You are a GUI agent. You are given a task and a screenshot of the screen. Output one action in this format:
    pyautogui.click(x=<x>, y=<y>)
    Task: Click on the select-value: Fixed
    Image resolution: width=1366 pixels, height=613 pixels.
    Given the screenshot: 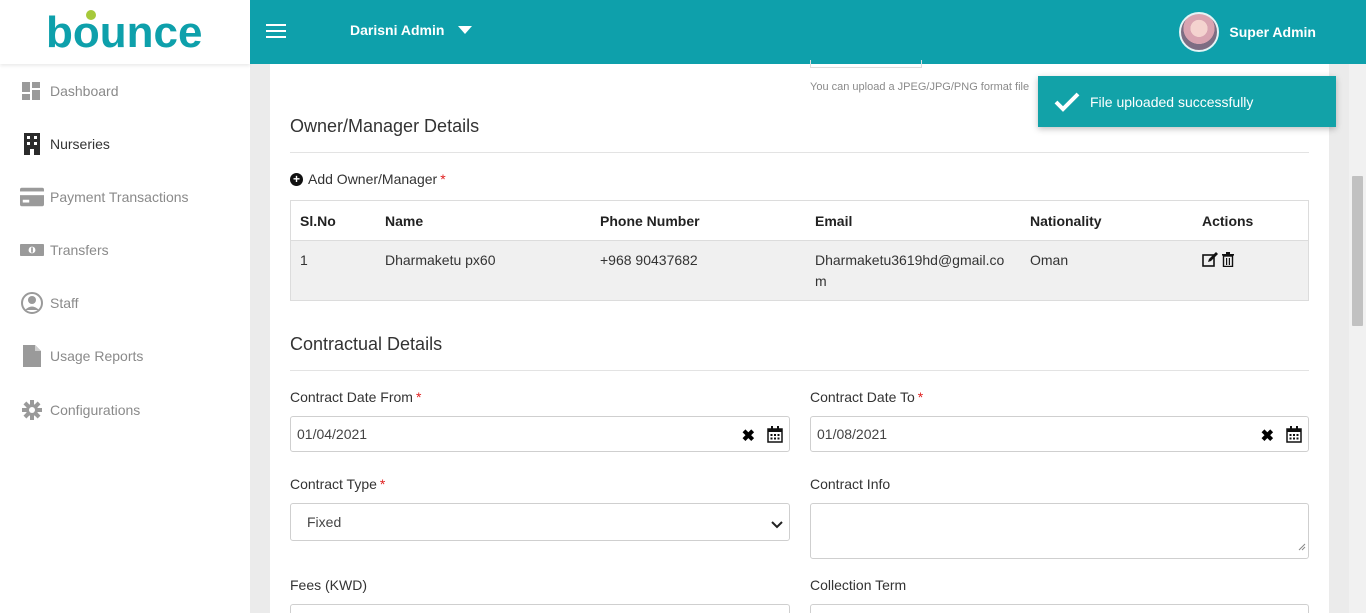 What is the action you would take?
    pyautogui.click(x=324, y=522)
    